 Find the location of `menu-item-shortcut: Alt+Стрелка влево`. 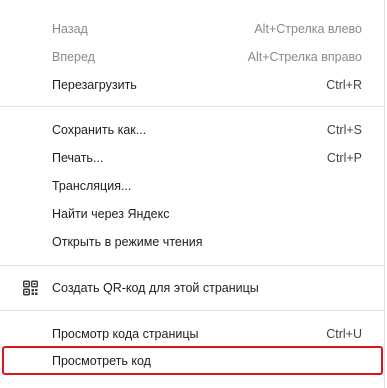

menu-item-shortcut: Alt+Стрелка влево is located at coordinates (308, 29).